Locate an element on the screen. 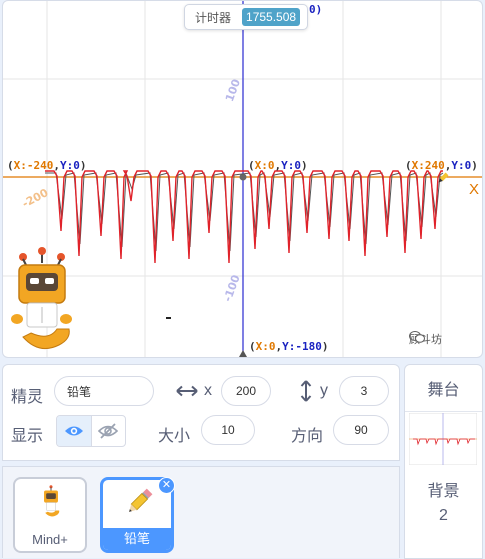 The height and width of the screenshot is (559, 485). timer-monitor: 计时器 1755.508 is located at coordinates (246, 17).